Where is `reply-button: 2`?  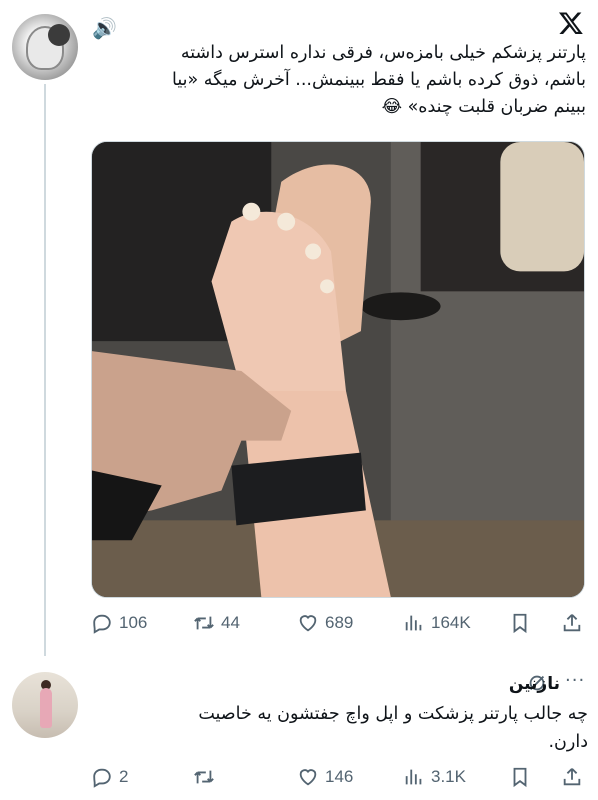
reply-button: 2 is located at coordinates (109, 777).